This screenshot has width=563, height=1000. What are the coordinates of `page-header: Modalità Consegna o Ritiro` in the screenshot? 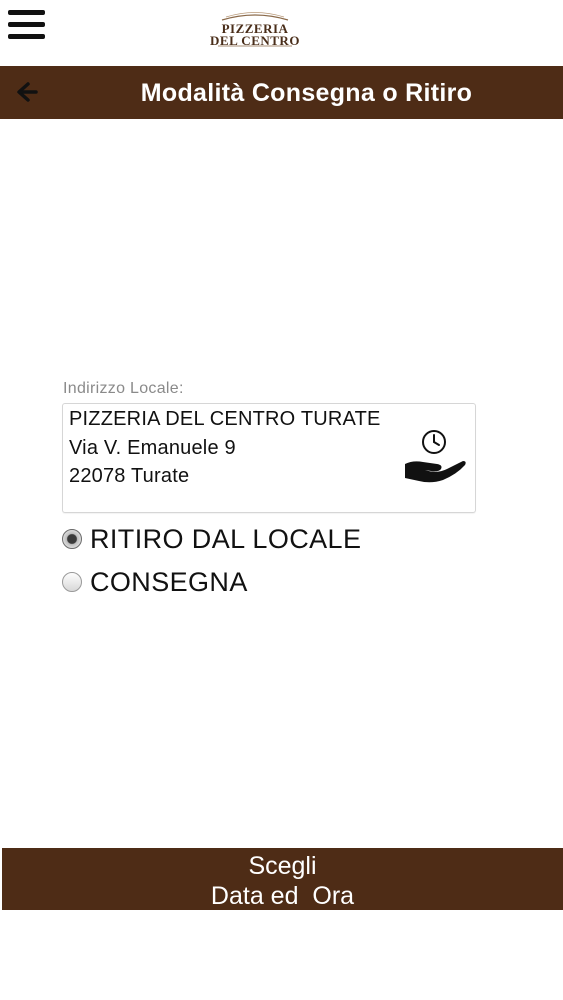 It's located at (281, 92).